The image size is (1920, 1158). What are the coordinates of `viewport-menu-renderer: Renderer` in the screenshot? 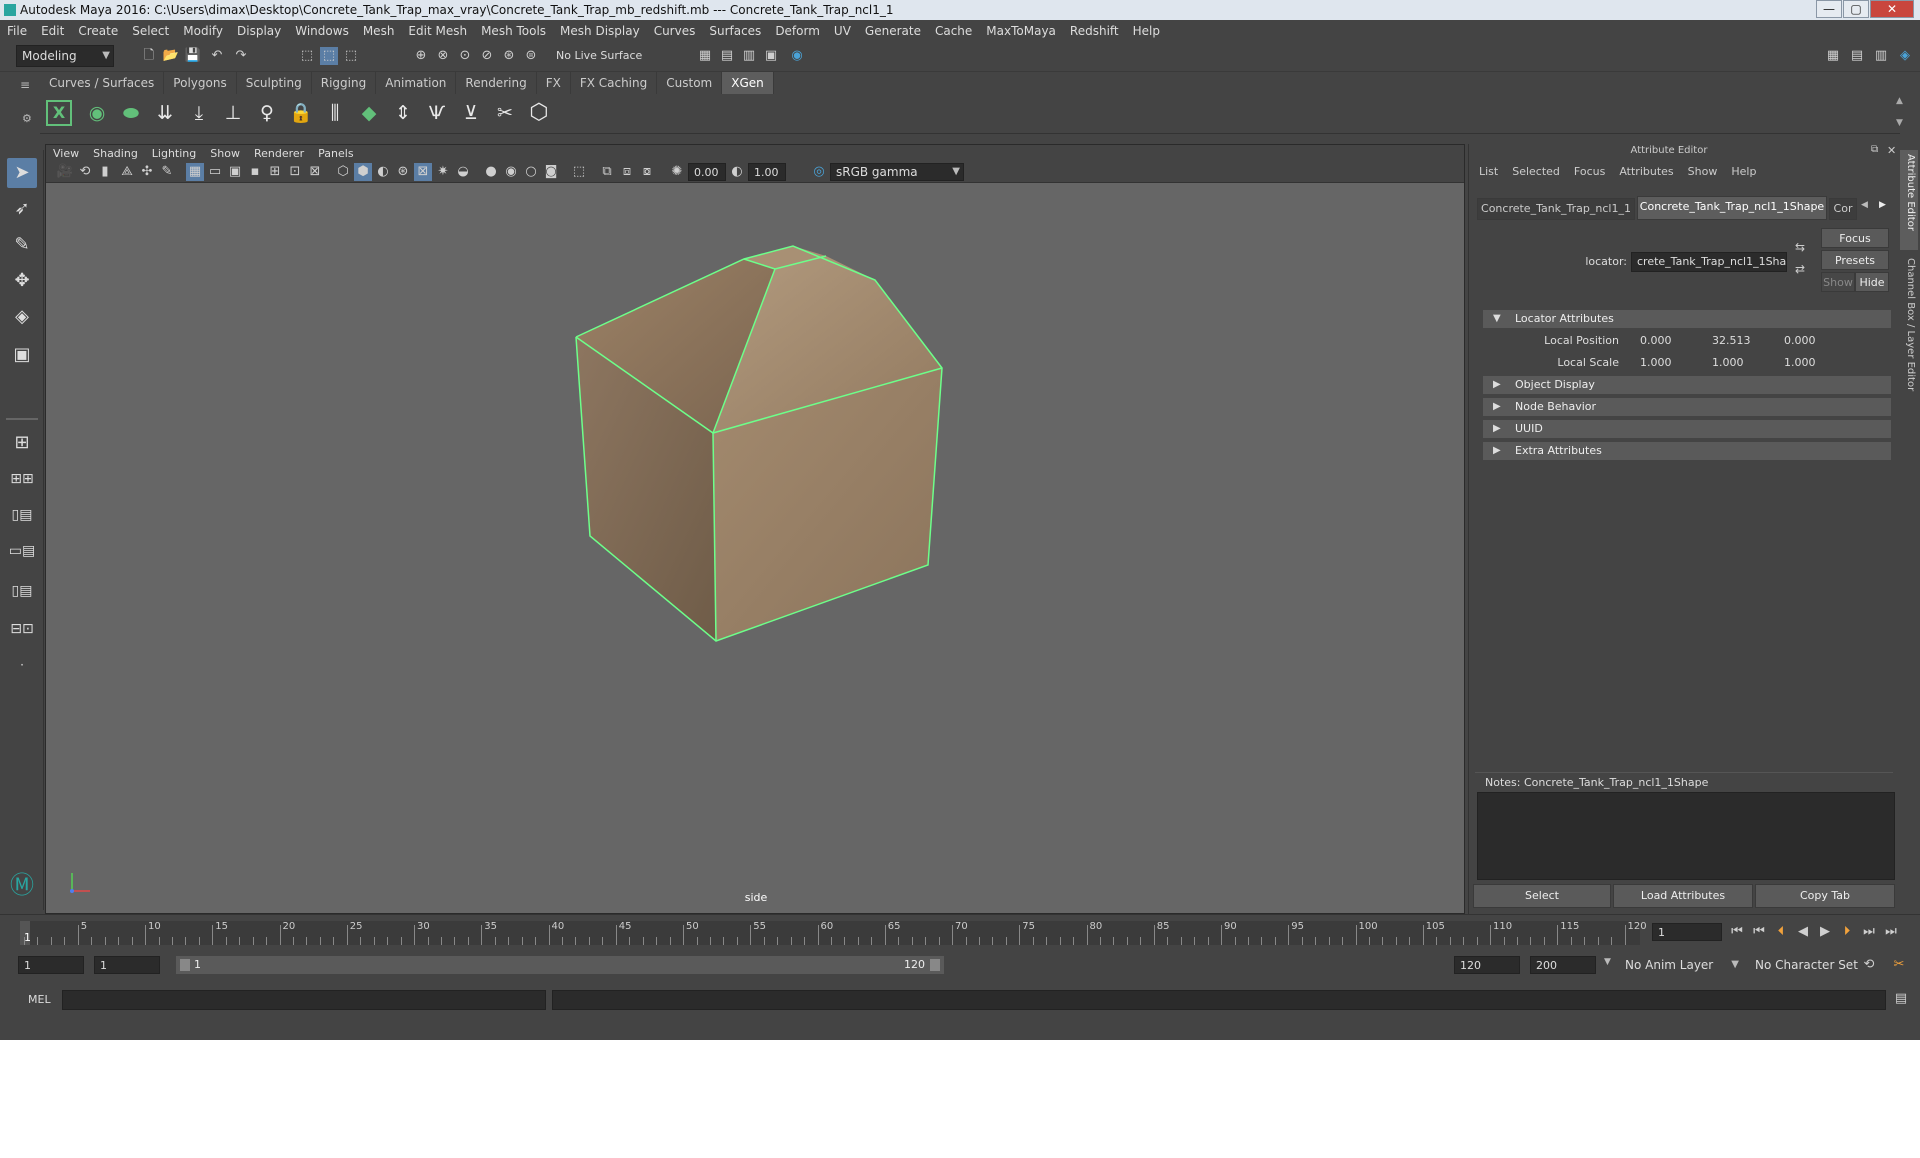 It's located at (279, 154).